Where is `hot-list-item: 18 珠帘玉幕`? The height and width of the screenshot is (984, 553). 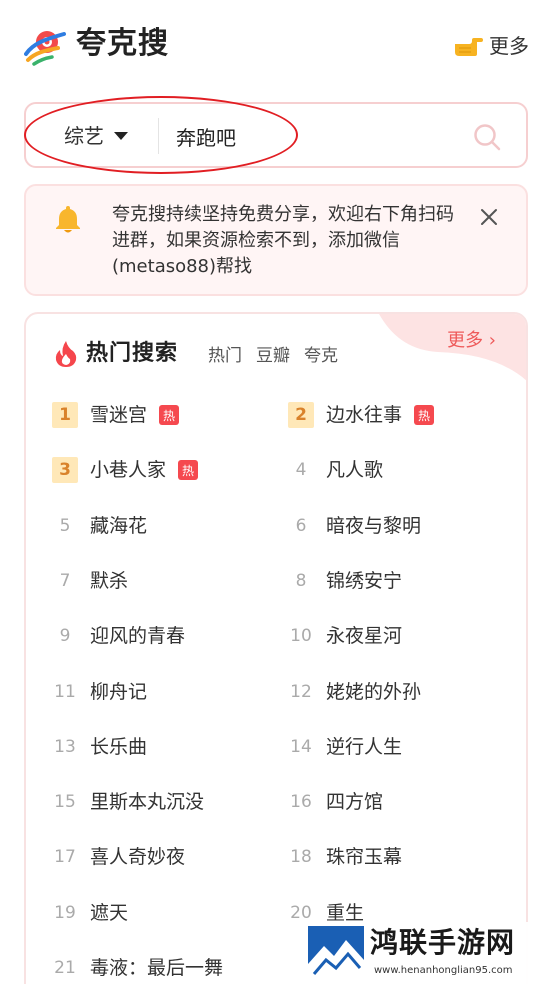 hot-list-item: 18 珠帘玉幕 is located at coordinates (345, 857).